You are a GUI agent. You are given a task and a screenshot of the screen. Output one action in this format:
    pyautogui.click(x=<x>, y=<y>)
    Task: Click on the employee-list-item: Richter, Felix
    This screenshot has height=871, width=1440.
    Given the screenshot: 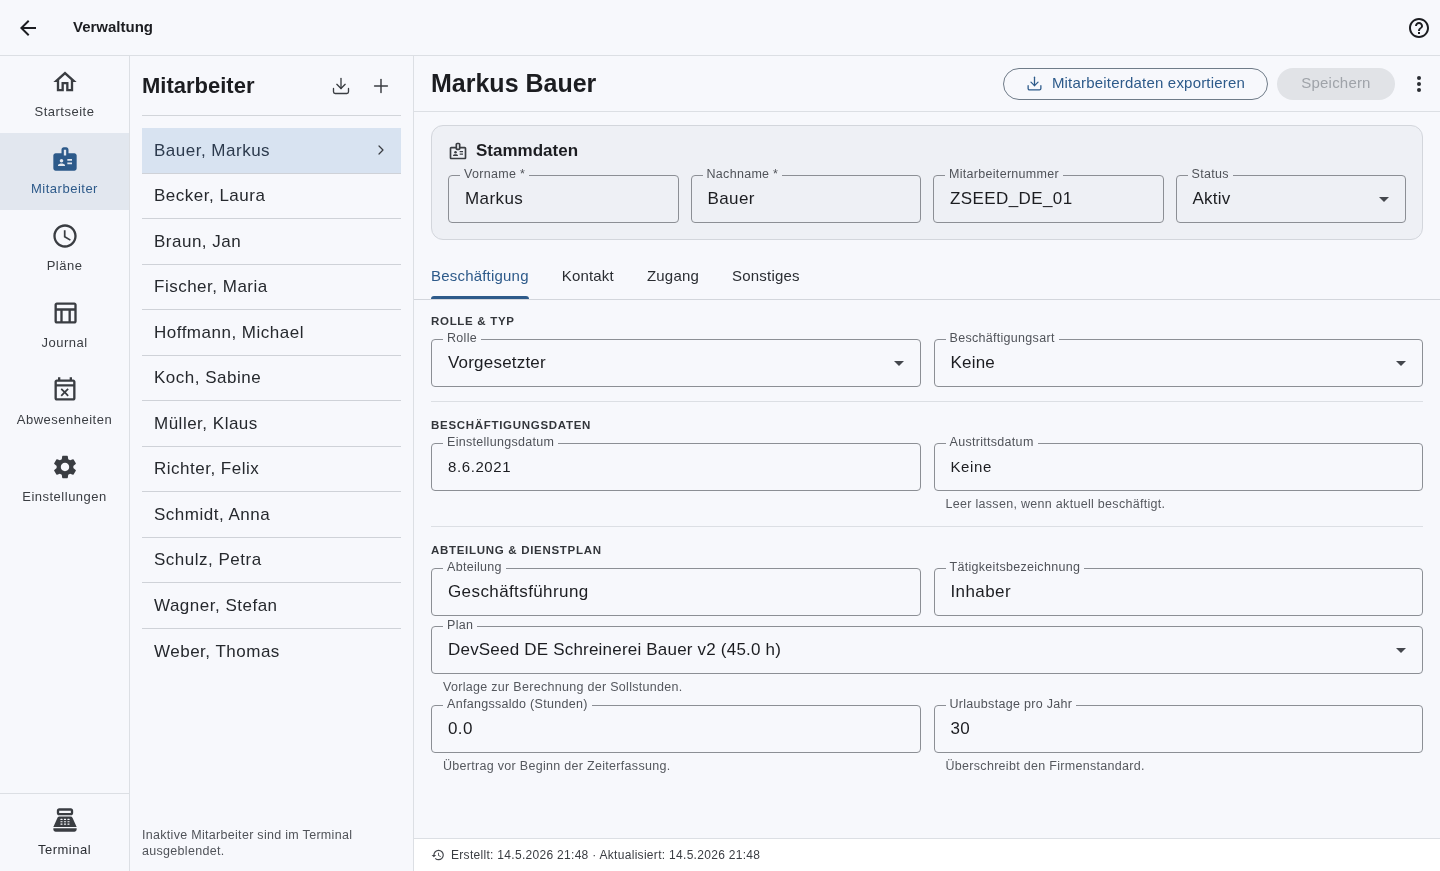 What is the action you would take?
    pyautogui.click(x=271, y=469)
    